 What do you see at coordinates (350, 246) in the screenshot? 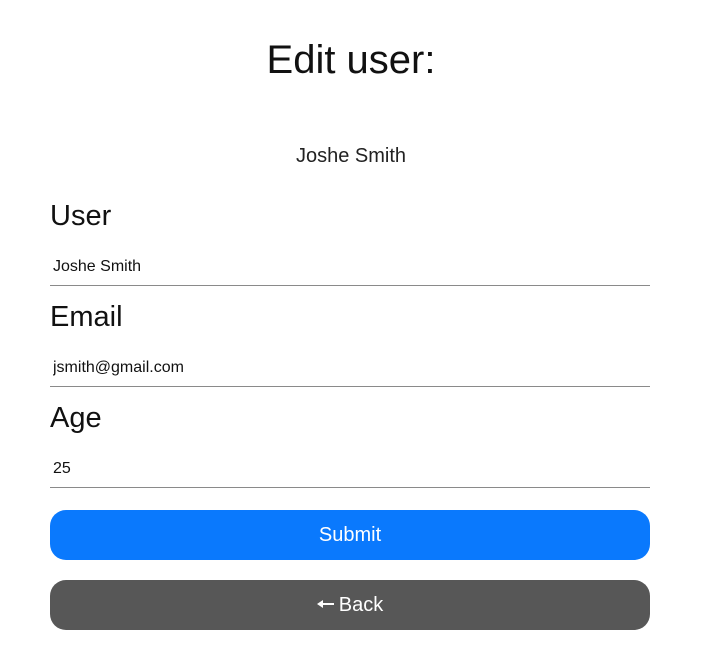
I see `user-field-group: User` at bounding box center [350, 246].